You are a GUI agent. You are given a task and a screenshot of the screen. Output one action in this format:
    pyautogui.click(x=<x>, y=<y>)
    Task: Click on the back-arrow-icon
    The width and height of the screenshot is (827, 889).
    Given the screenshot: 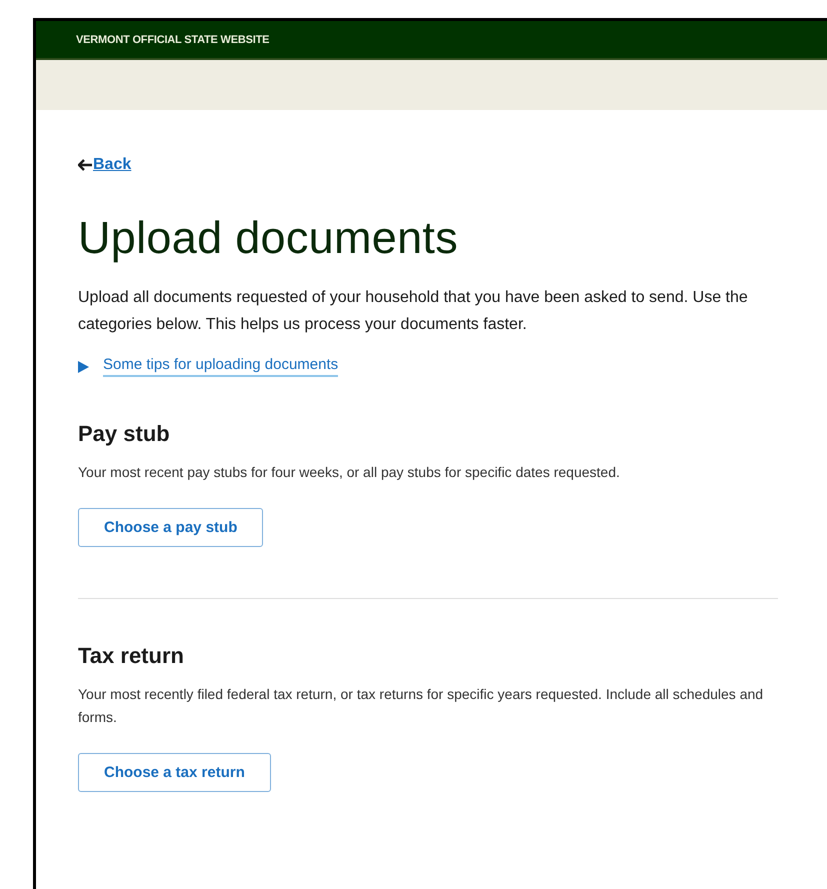 What is the action you would take?
    pyautogui.click(x=85, y=165)
    